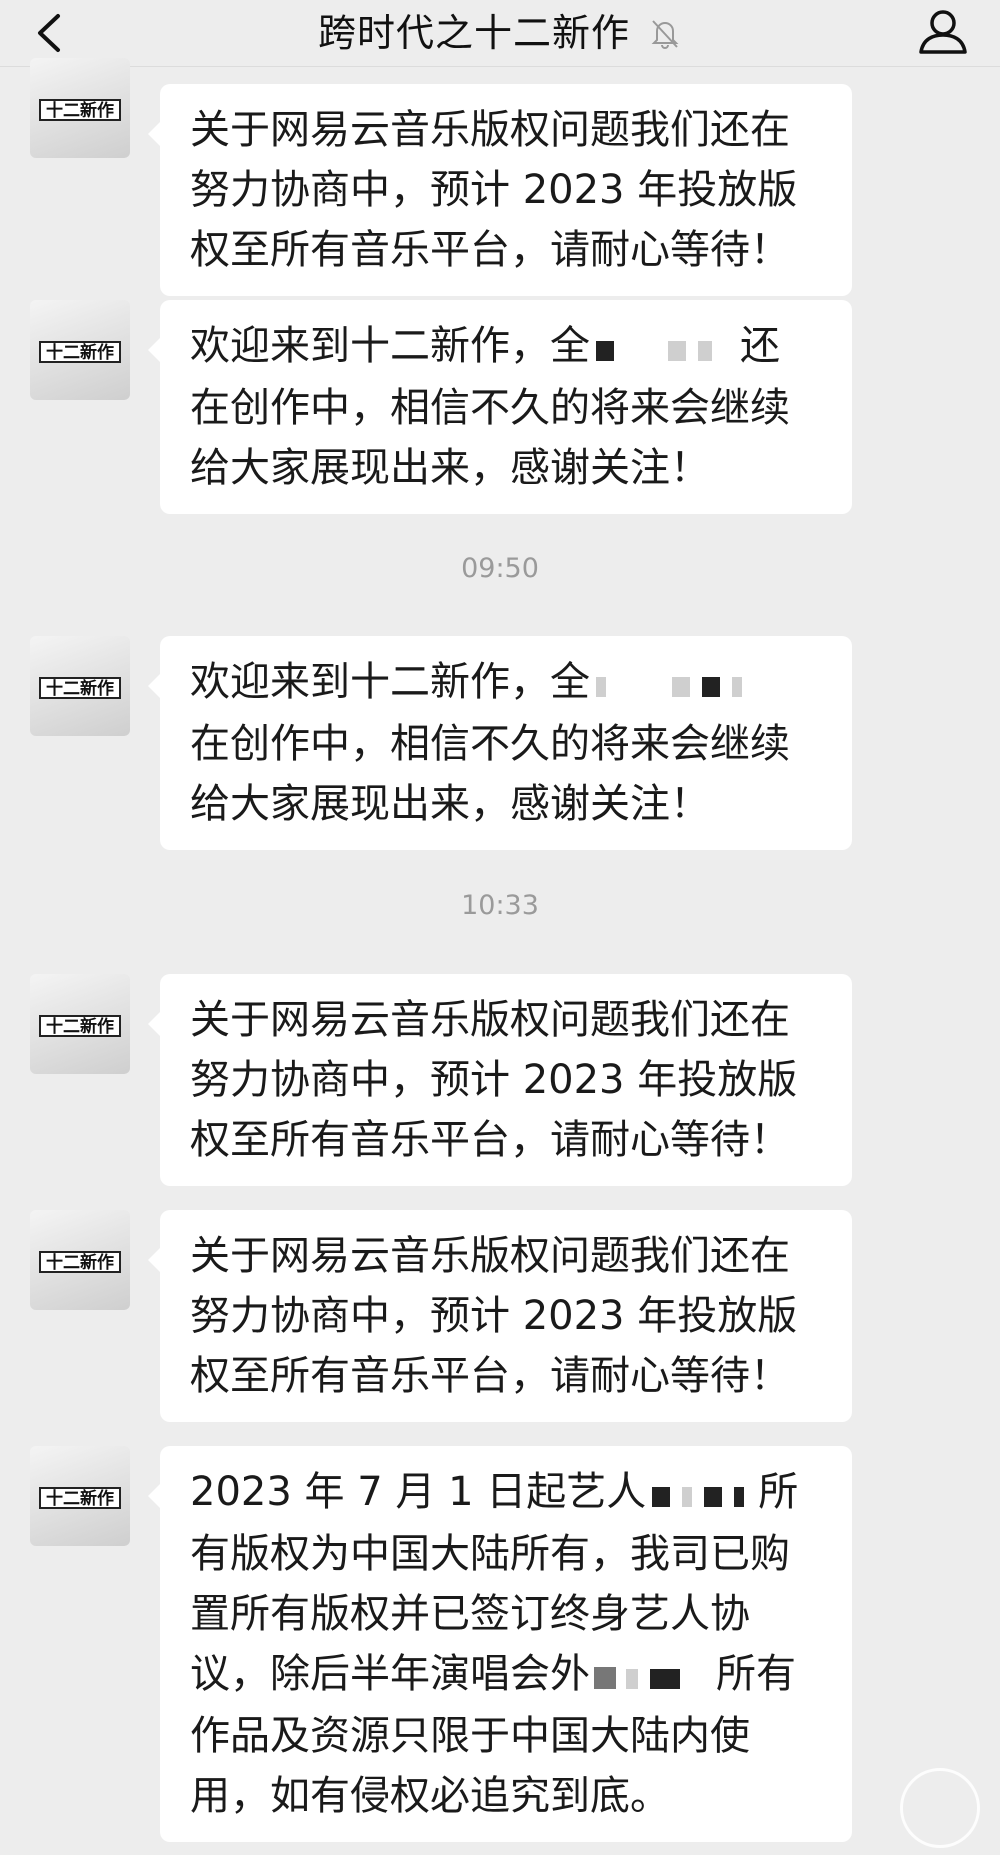 This screenshot has height=1855, width=1000. I want to click on person-icon, so click(943, 32).